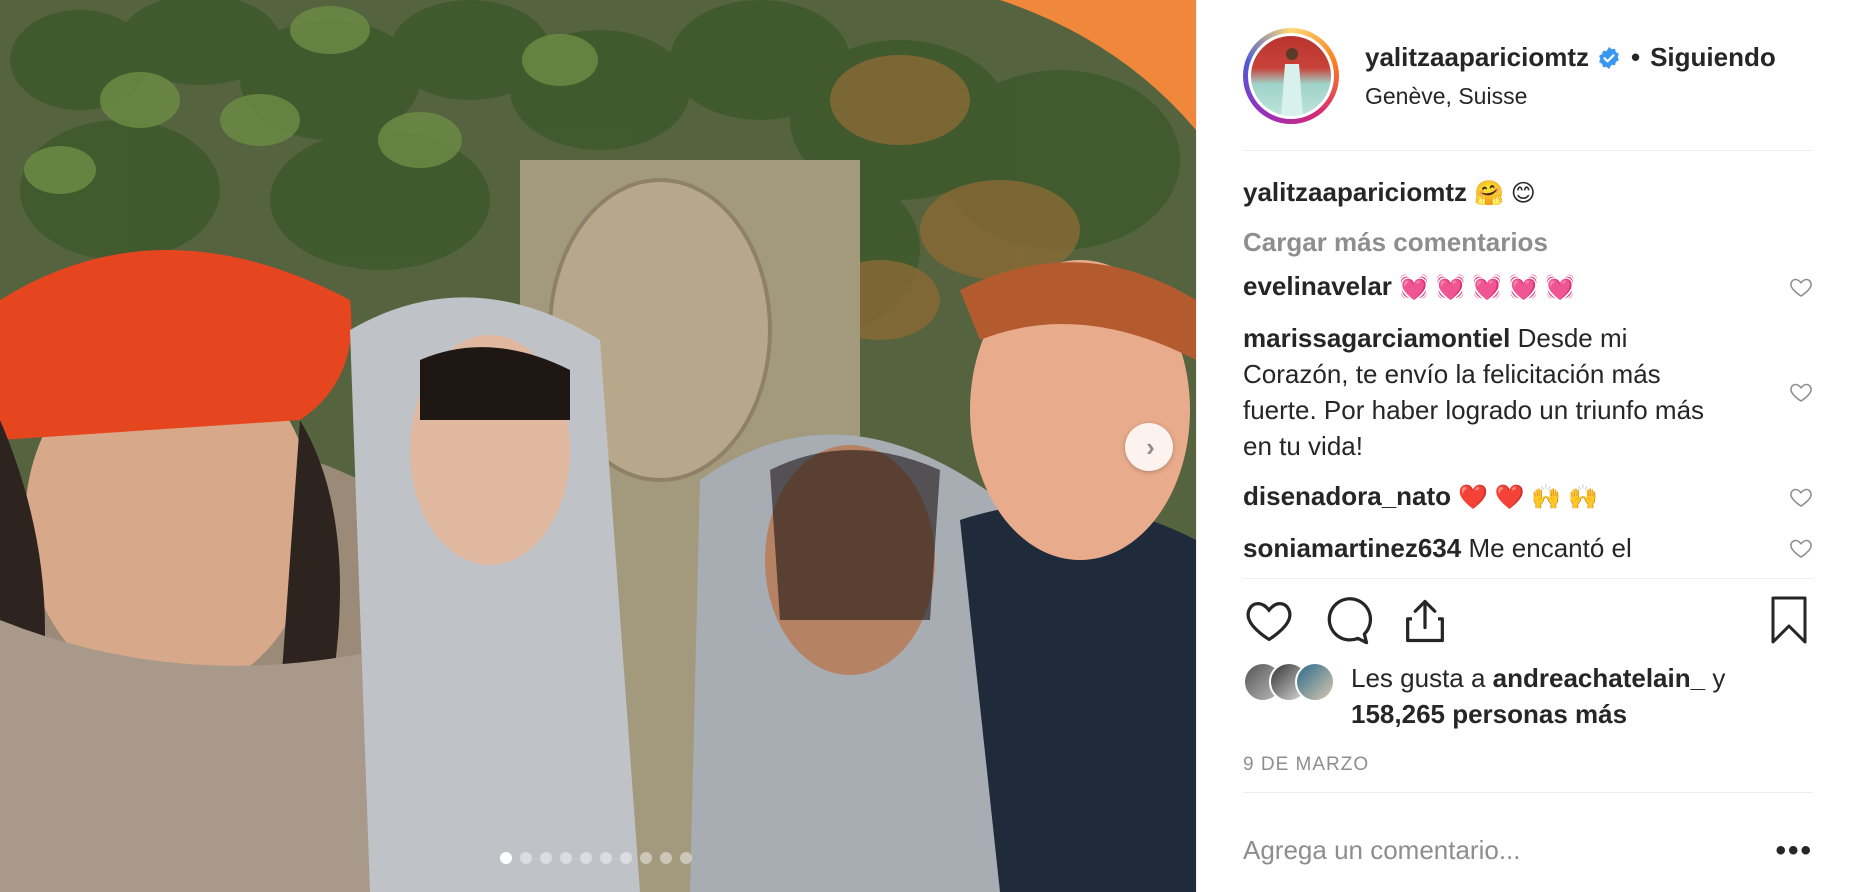 This screenshot has width=1858, height=892. I want to click on bookmark-icon, so click(1789, 620).